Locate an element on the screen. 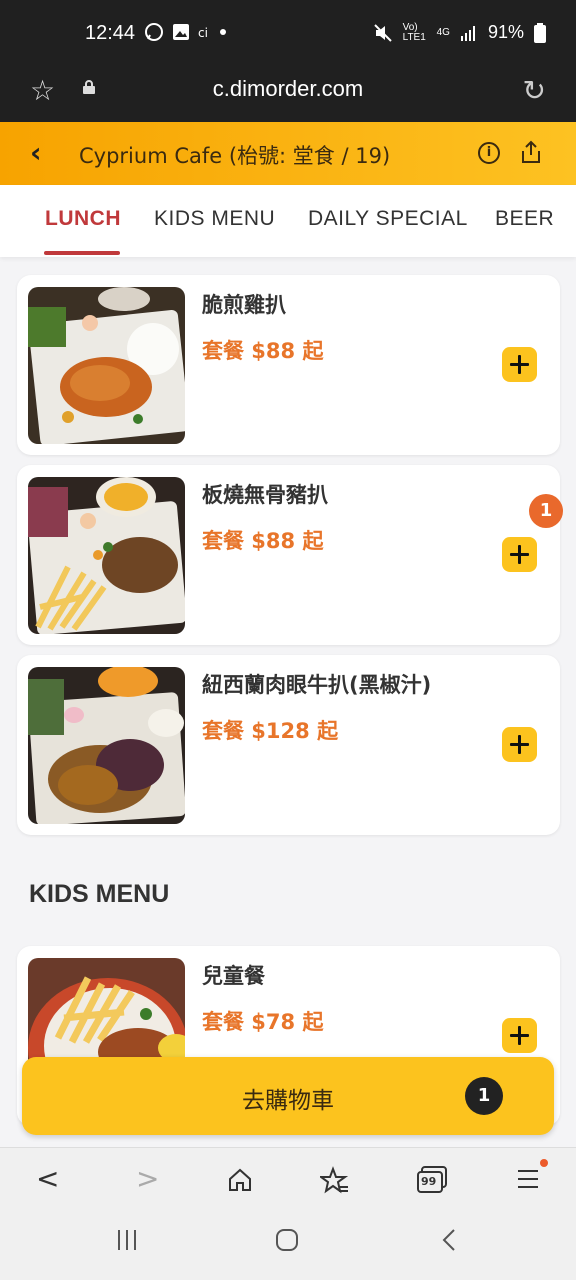  reload-icon: ↻ is located at coordinates (534, 90).